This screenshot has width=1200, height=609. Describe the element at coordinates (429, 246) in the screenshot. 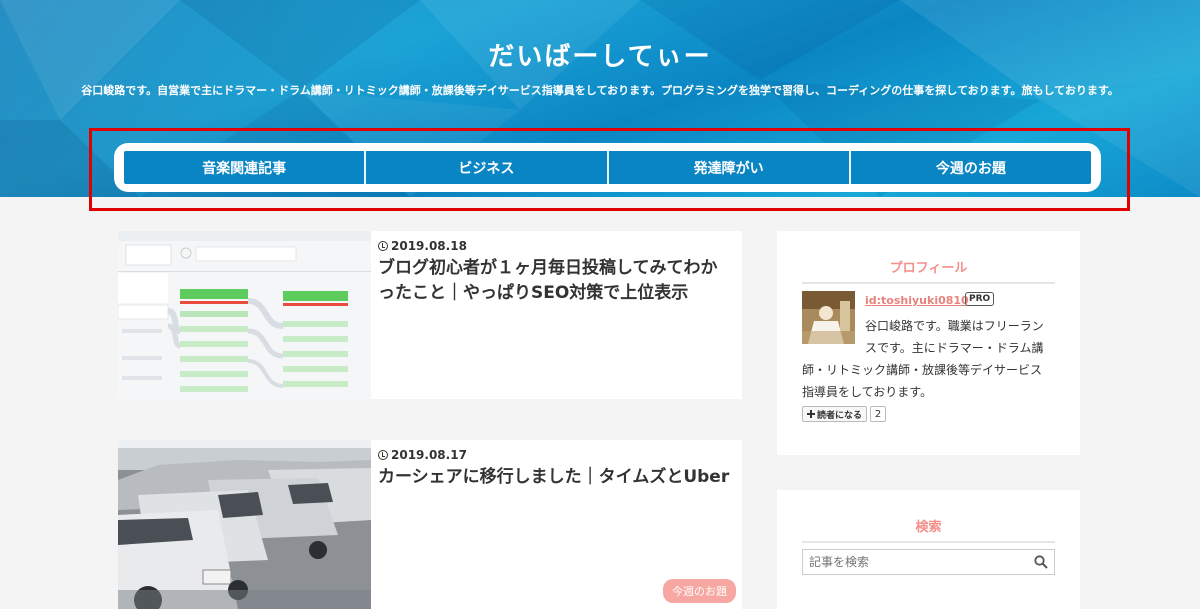

I see `article-date-text: 2019.08.18` at that location.